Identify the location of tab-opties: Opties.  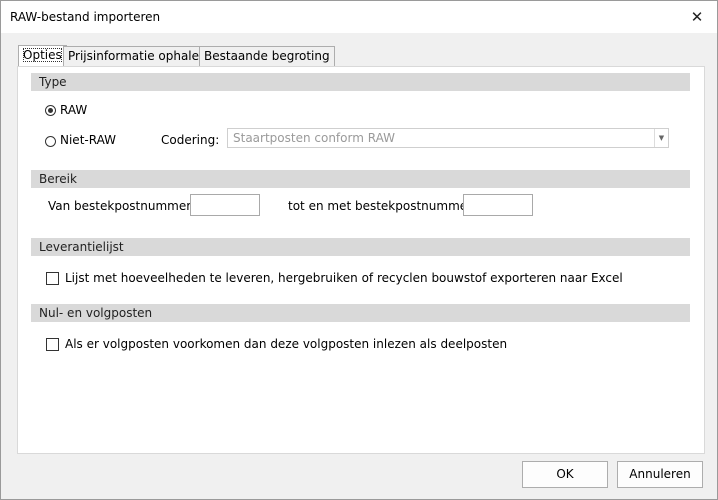
(42, 56).